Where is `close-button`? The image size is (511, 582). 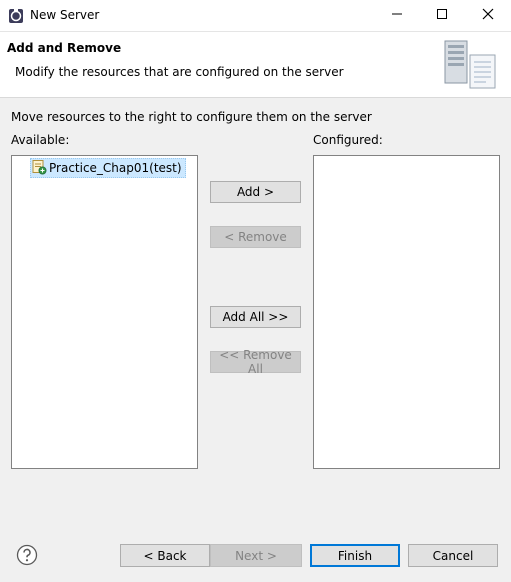 close-button is located at coordinates (488, 15).